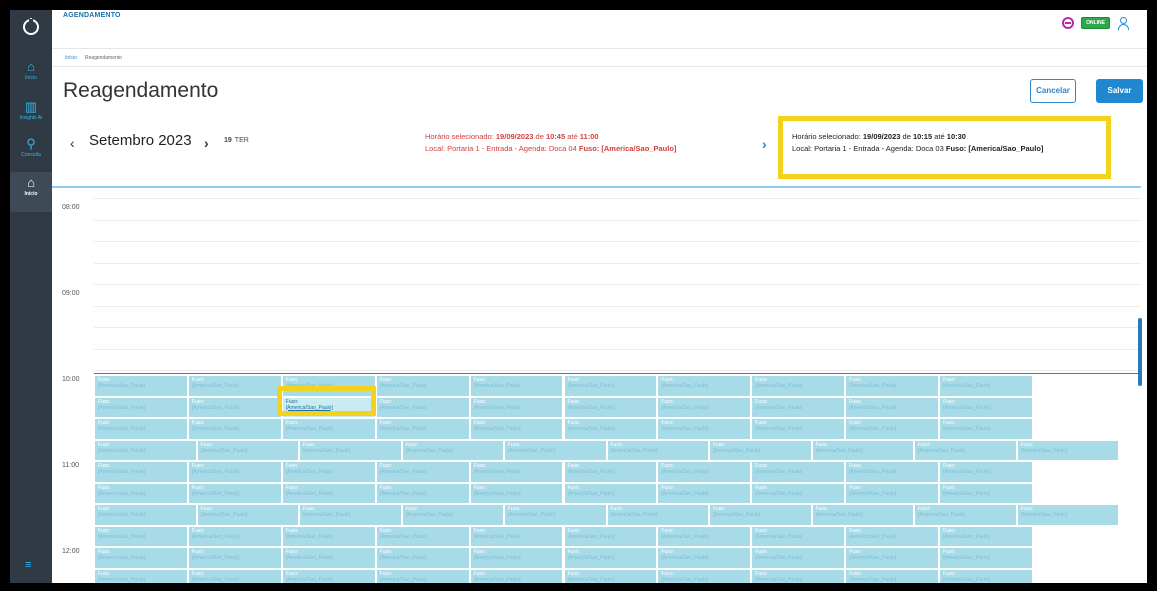 The height and width of the screenshot is (591, 1157). I want to click on user-icon, so click(1123, 23).